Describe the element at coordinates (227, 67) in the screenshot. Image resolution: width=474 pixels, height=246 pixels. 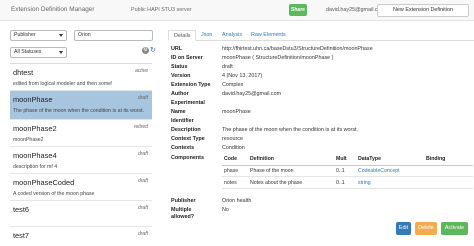
I see `status-value: draft` at that location.